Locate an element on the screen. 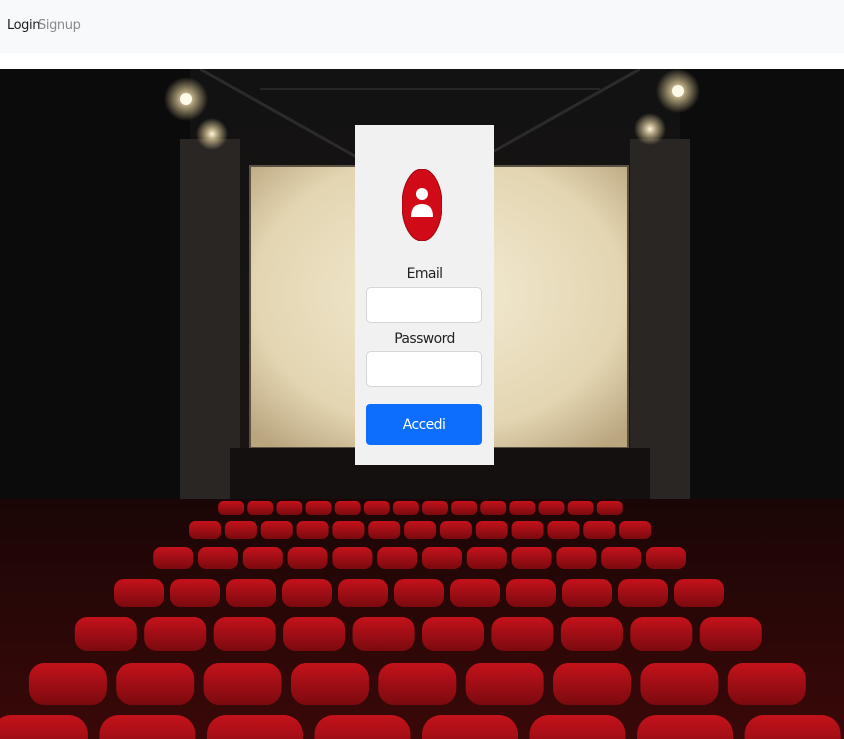 This screenshot has width=844, height=739. email-input is located at coordinates (424, 305).